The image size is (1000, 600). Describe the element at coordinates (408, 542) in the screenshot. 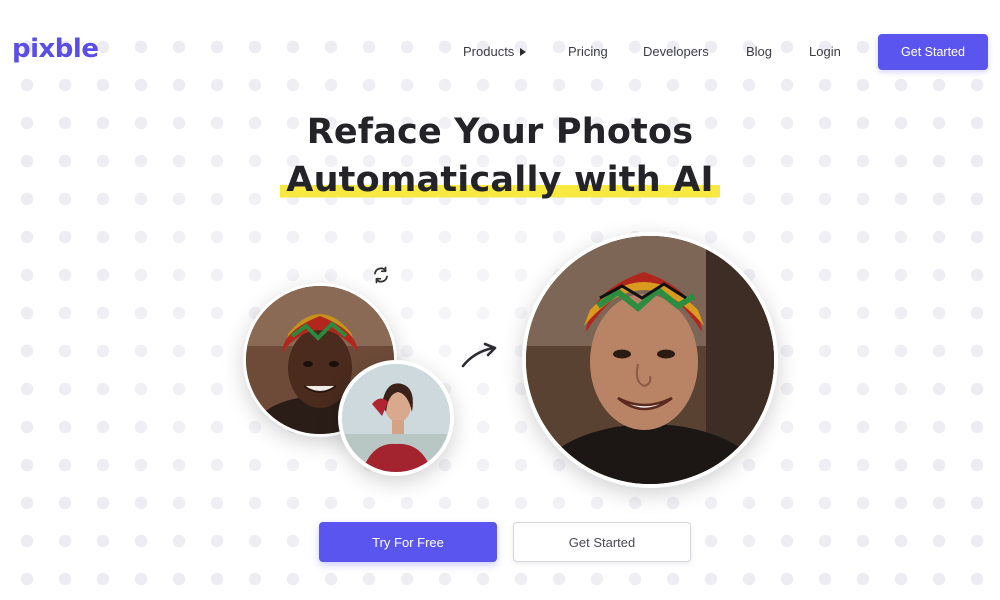

I see `try-for-free-button: Try For Free` at that location.